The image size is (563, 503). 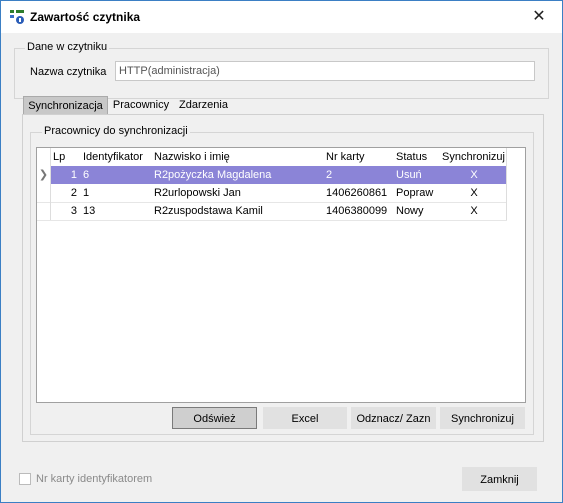 What do you see at coordinates (68, 72) in the screenshot?
I see `reader-name-label: Nazwa czytnika` at bounding box center [68, 72].